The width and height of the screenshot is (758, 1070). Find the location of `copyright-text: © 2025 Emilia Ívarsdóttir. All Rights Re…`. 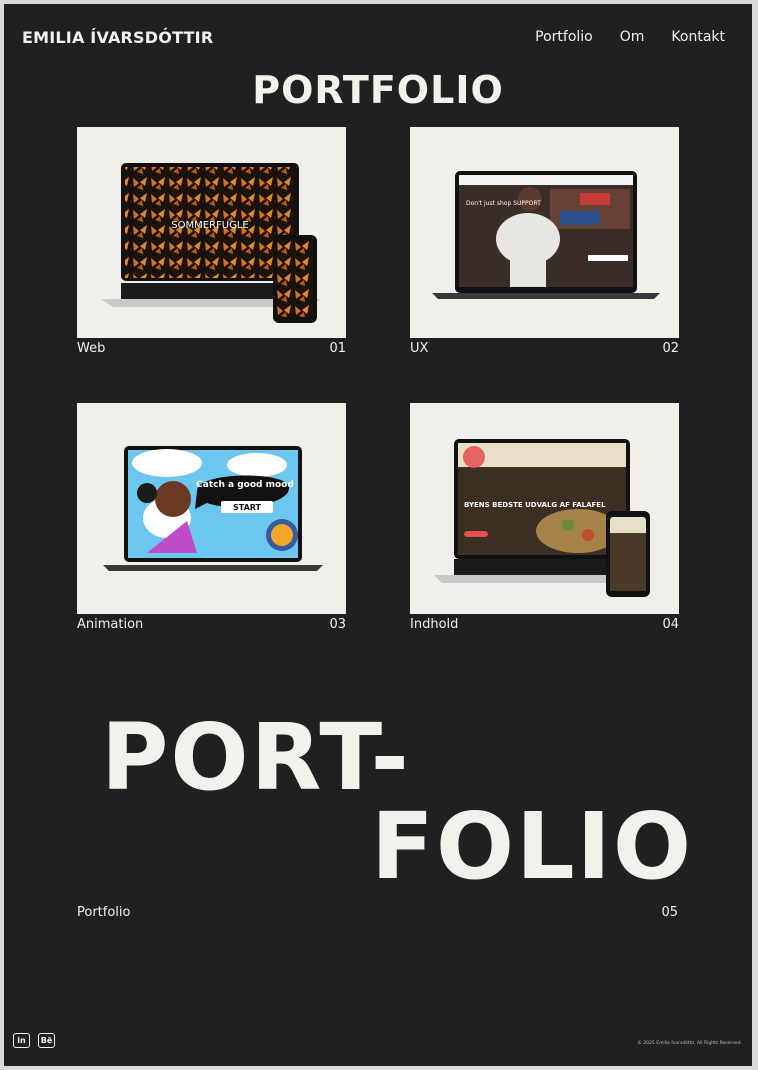

copyright-text: © 2025 Emilia Ívarsdóttir. All Rights Re… is located at coordinates (689, 1043).